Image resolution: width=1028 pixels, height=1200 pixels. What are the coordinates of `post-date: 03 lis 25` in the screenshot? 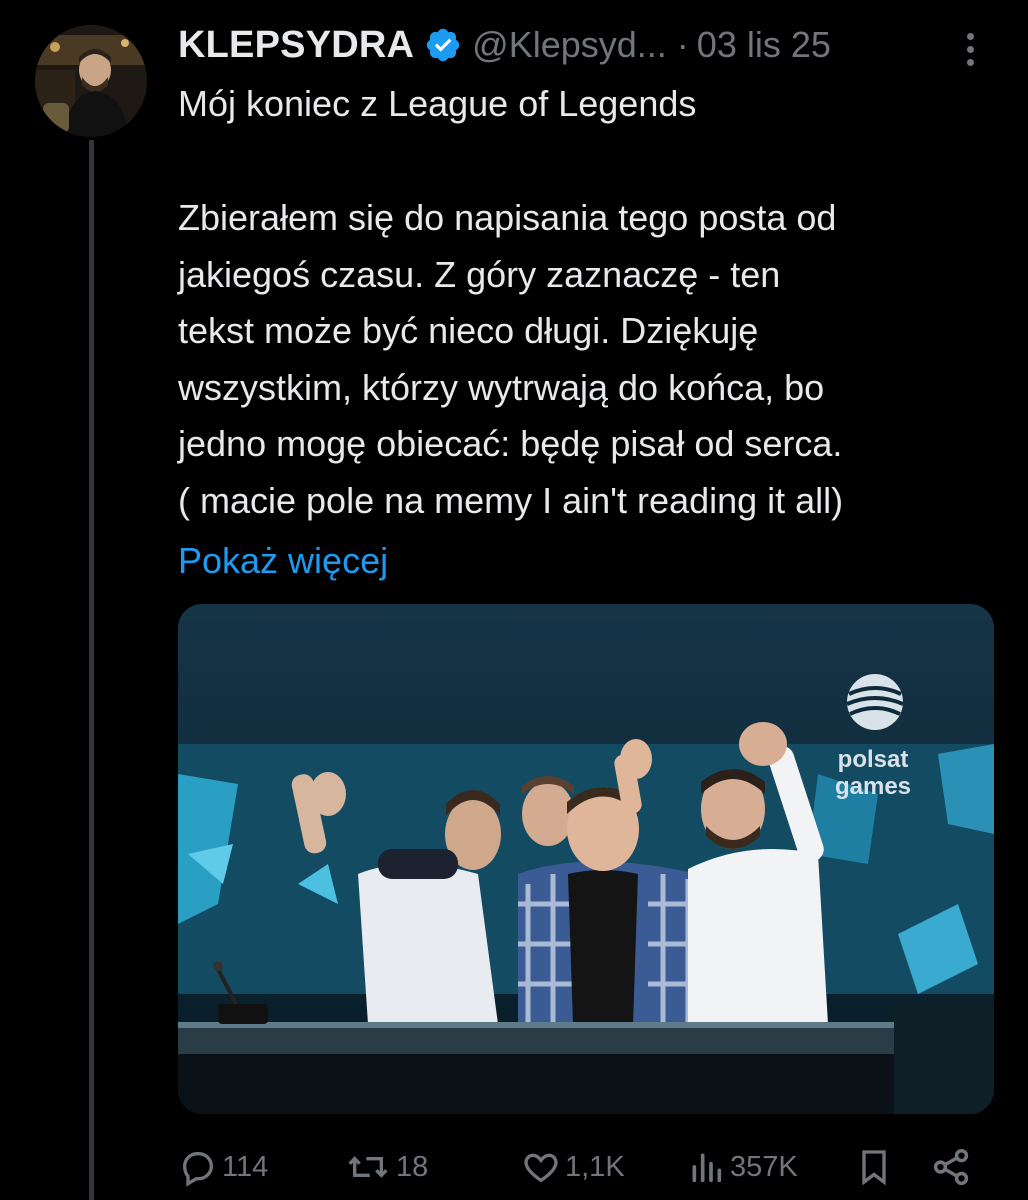 It's located at (764, 45).